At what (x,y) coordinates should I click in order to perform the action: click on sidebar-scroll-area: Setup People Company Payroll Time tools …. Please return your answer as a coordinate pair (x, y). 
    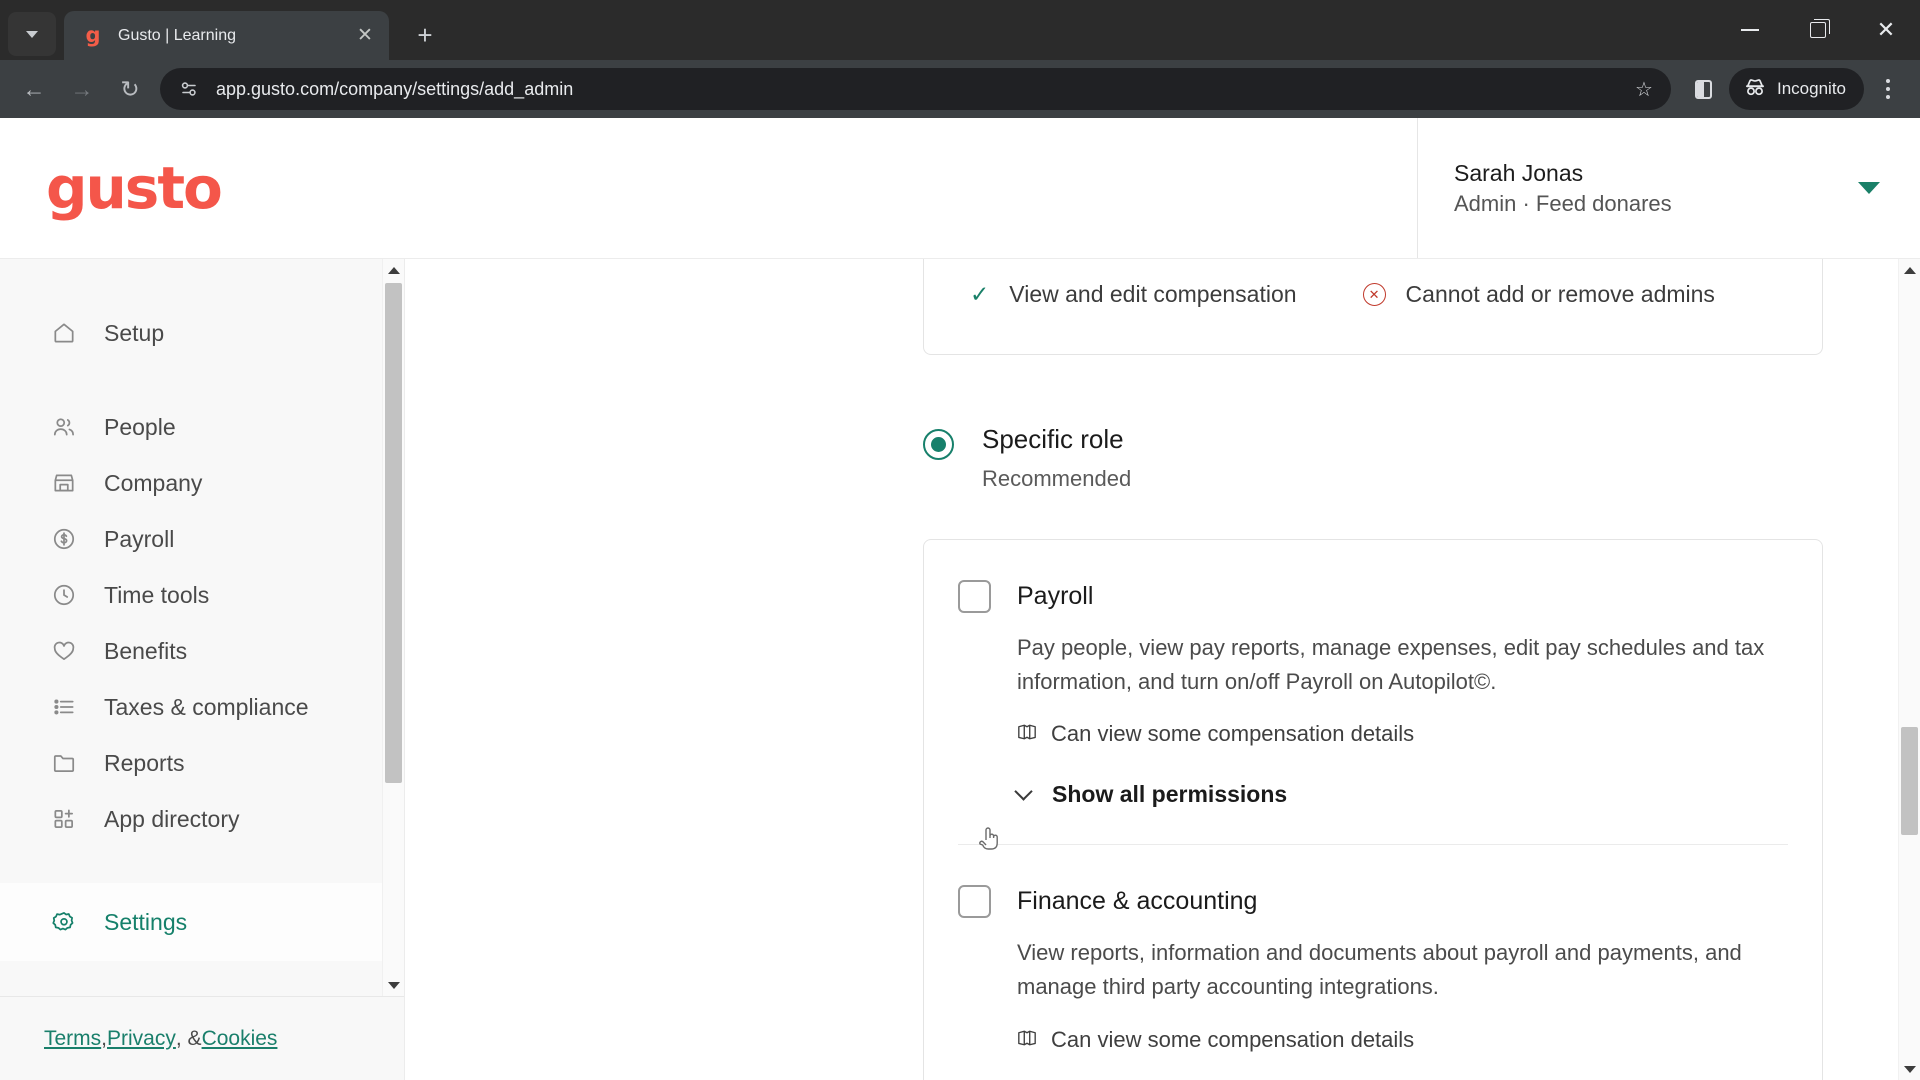
    Looking at the image, I should click on (202, 627).